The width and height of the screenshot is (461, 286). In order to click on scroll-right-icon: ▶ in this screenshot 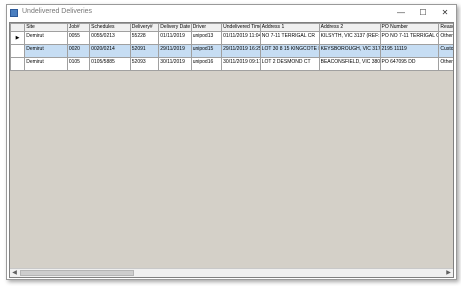, I will do `click(448, 273)`.